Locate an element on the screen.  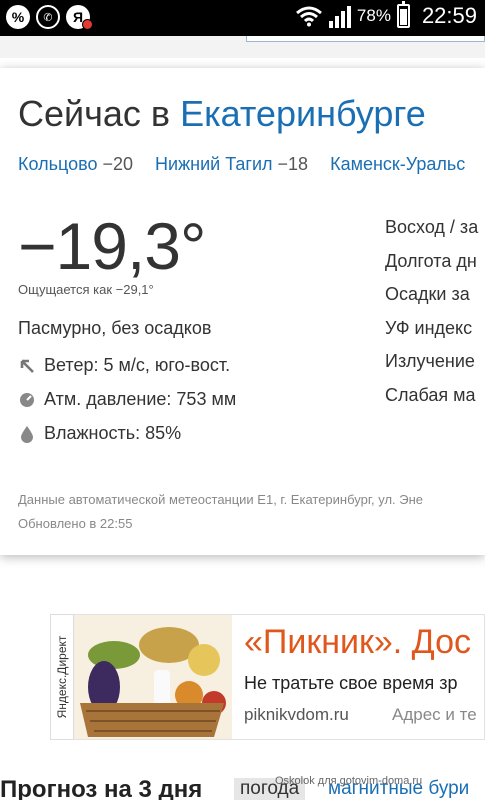
city-name: Екатеринбурге is located at coordinates (303, 113).